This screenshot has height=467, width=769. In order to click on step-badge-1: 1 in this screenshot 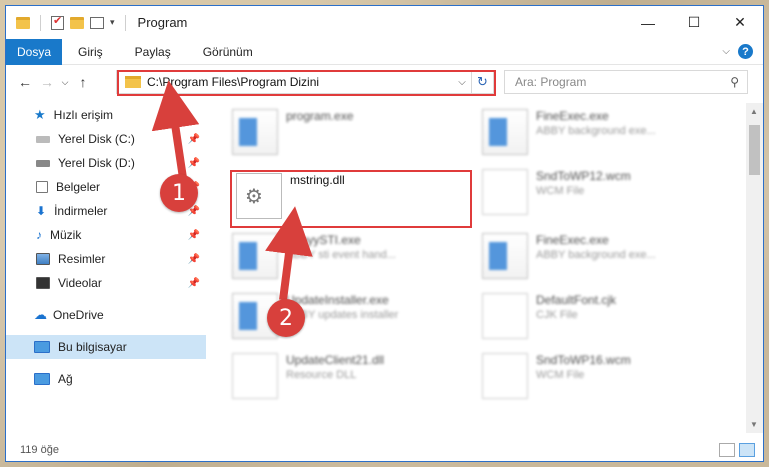, I will do `click(179, 193)`.